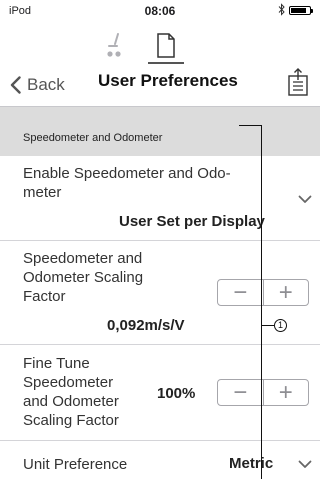 The image size is (320, 479). Describe the element at coordinates (160, 460) in the screenshot. I see `unit-preference-row: Unit Preference Metric` at that location.